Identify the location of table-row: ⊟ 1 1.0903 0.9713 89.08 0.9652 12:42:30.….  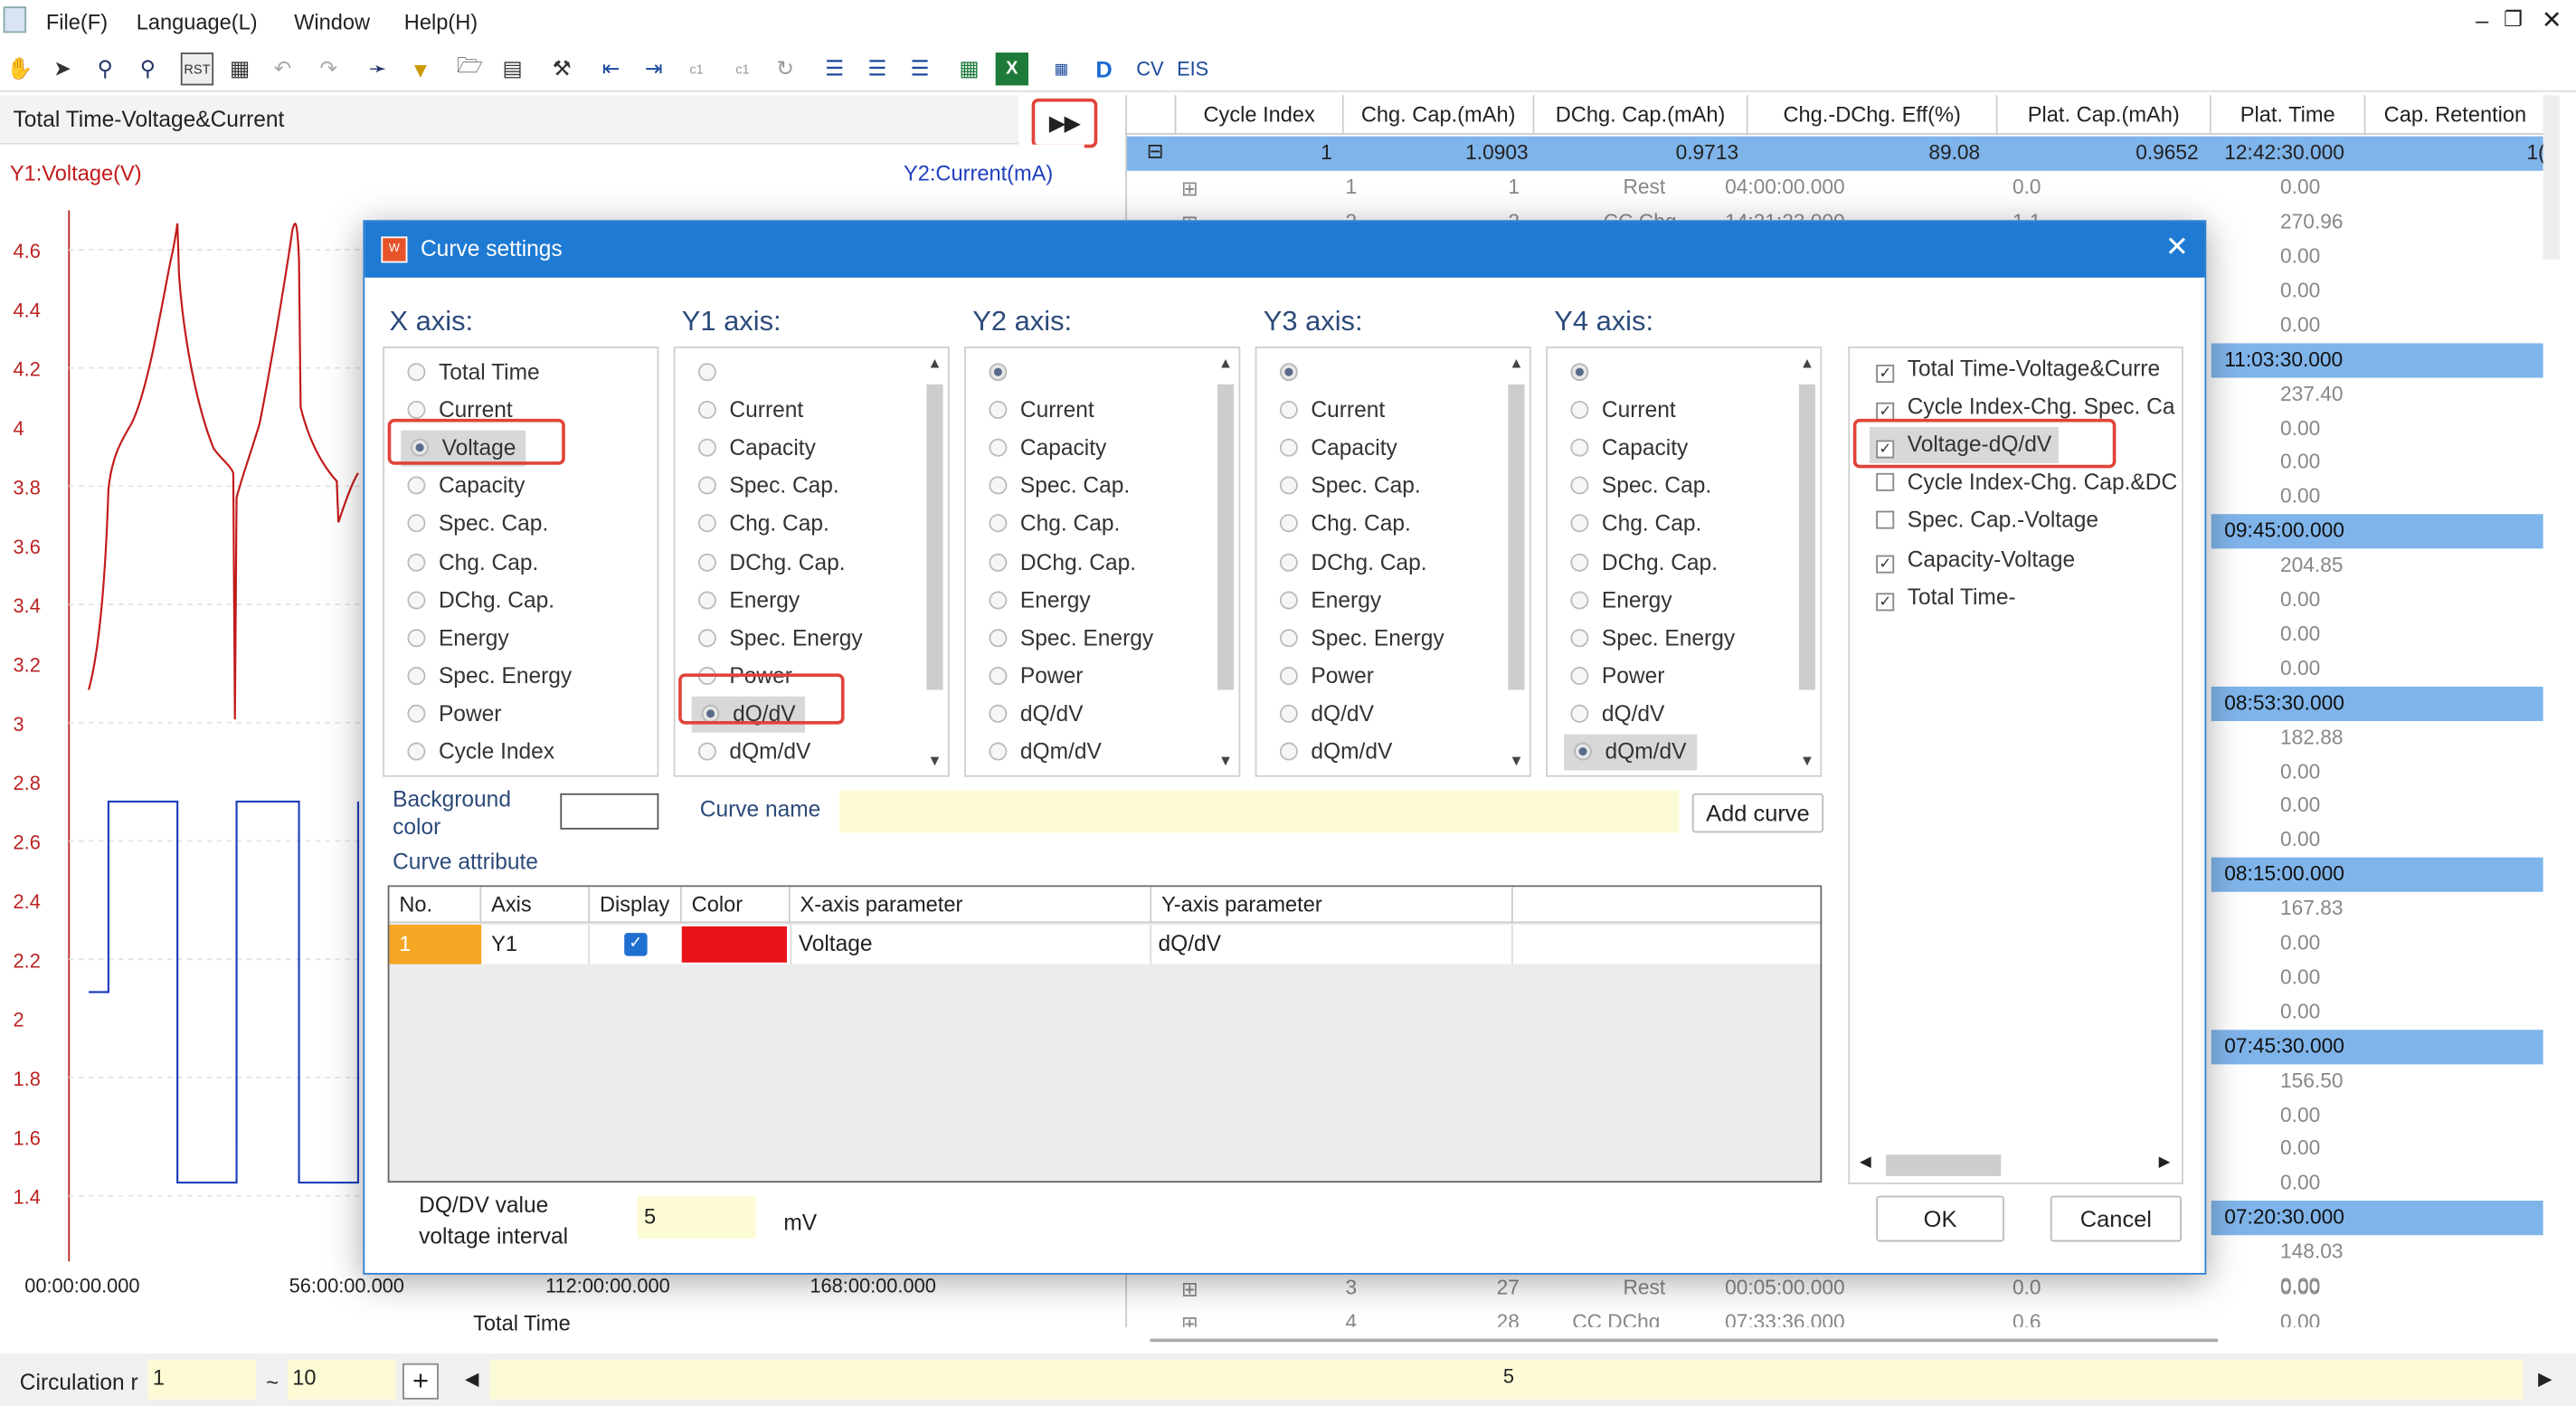
(1836, 153).